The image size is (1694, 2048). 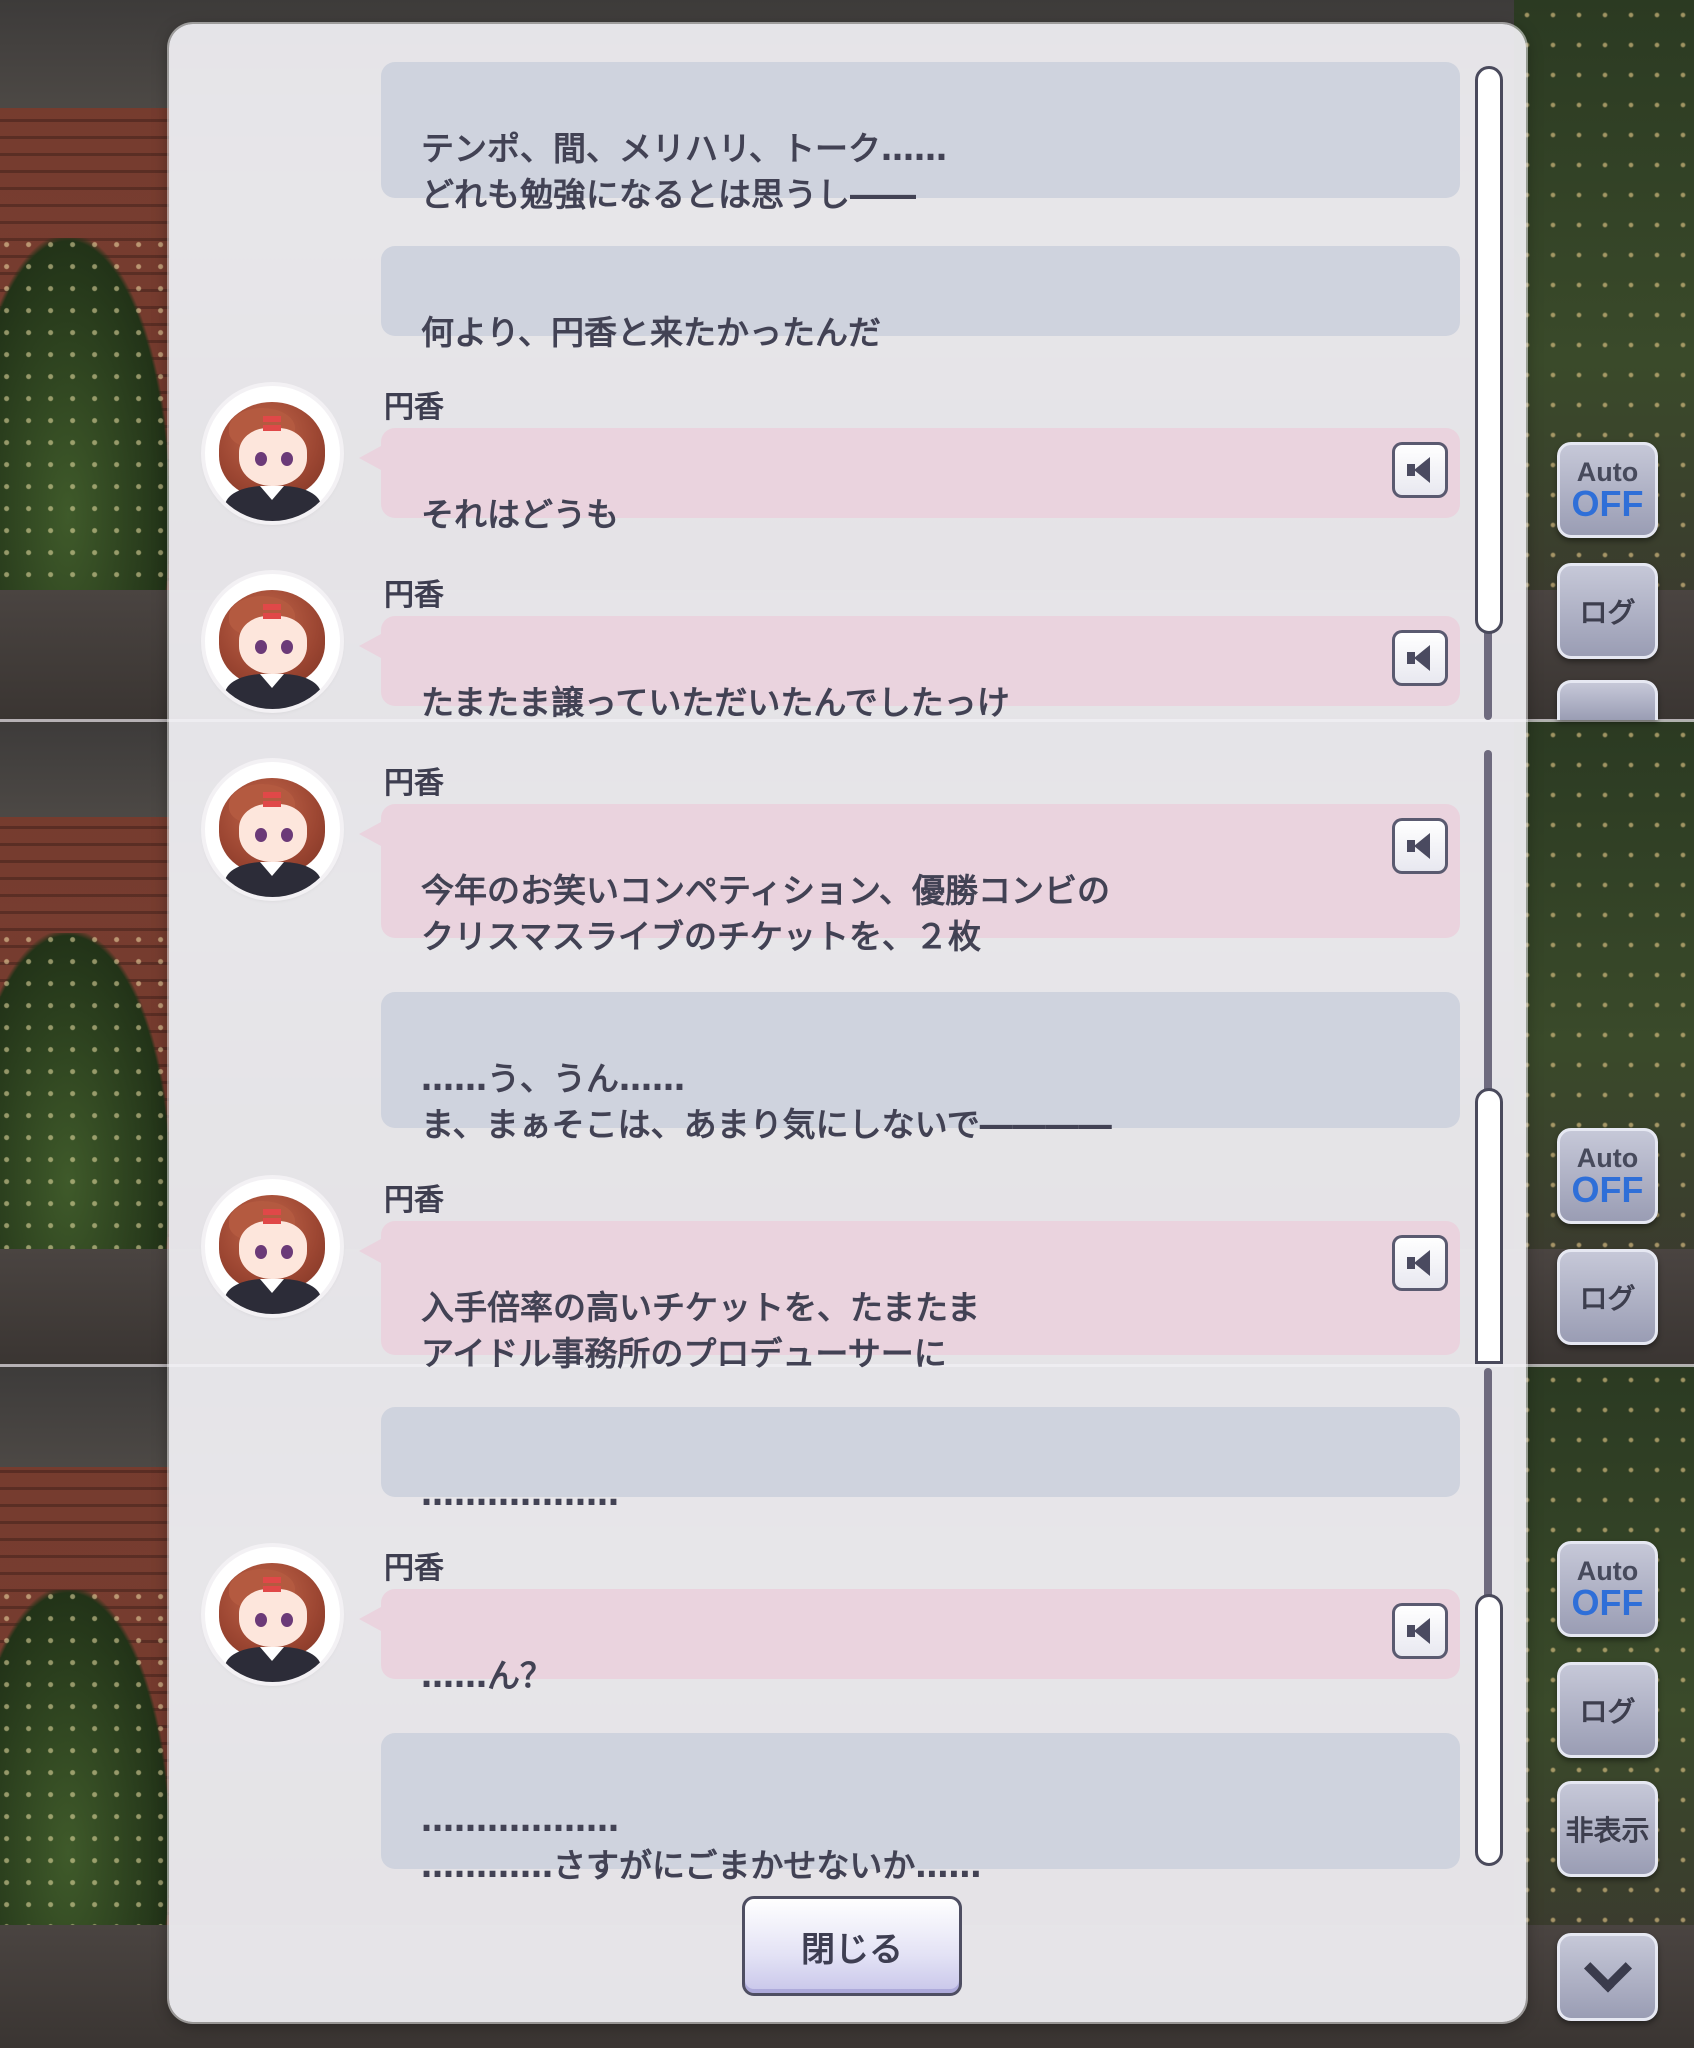 I want to click on message-text: それはどうも, so click(x=520, y=514).